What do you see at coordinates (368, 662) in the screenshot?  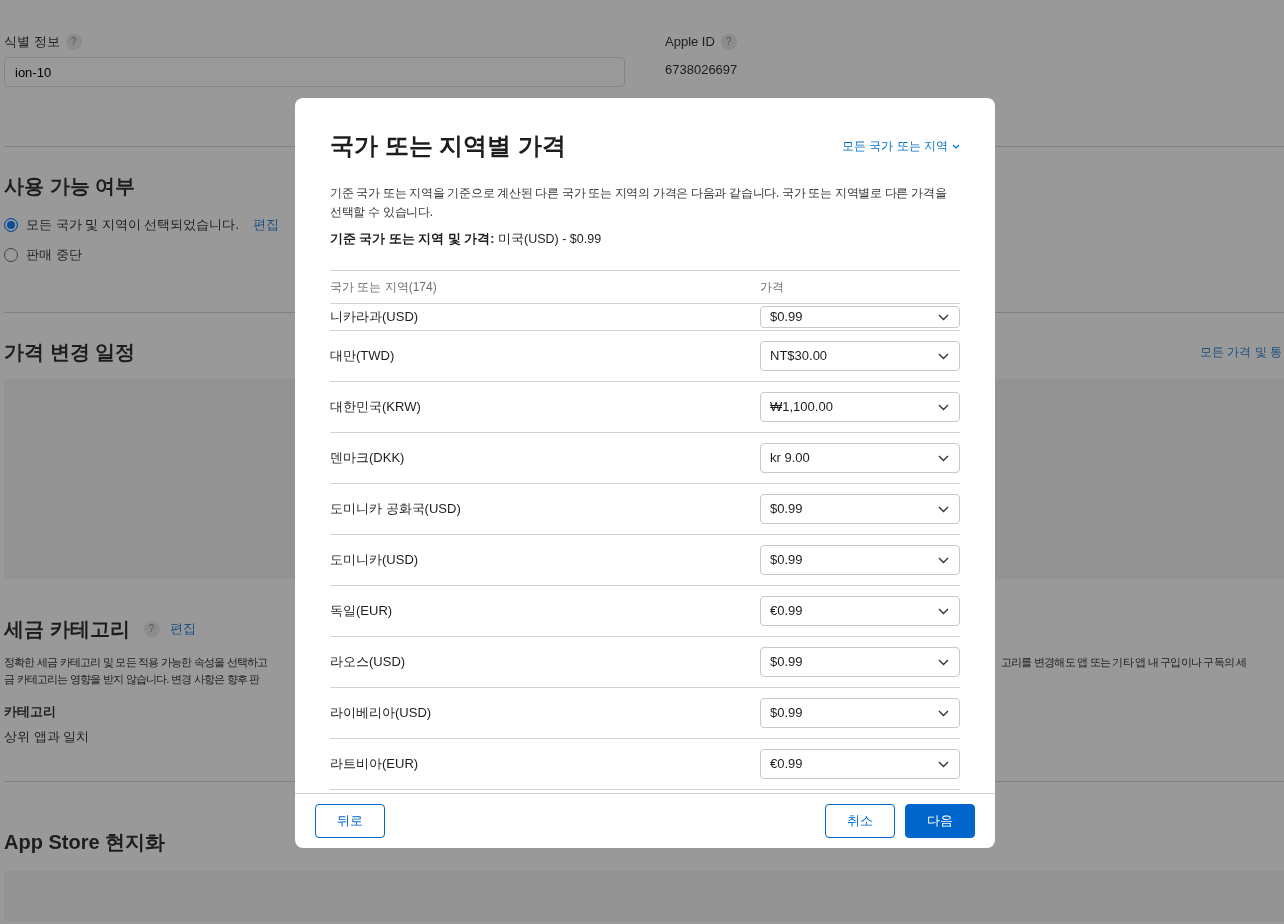 I see `region-name: 라오스(USD)` at bounding box center [368, 662].